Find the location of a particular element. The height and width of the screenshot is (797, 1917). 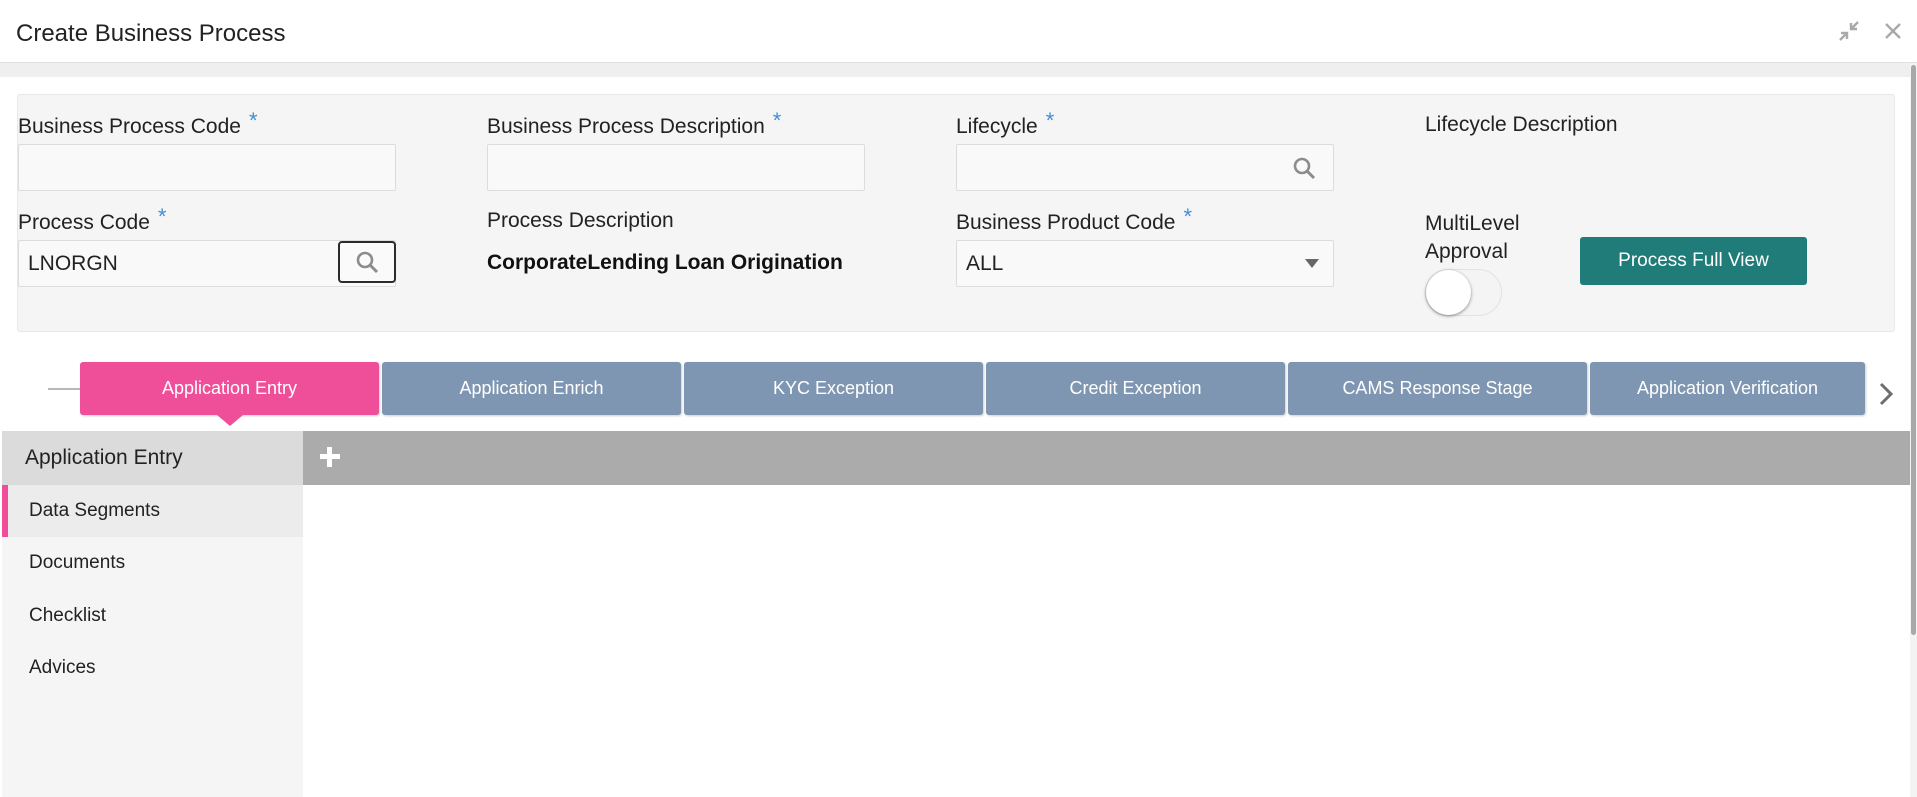

data-segments-toolbar is located at coordinates (1106, 458).